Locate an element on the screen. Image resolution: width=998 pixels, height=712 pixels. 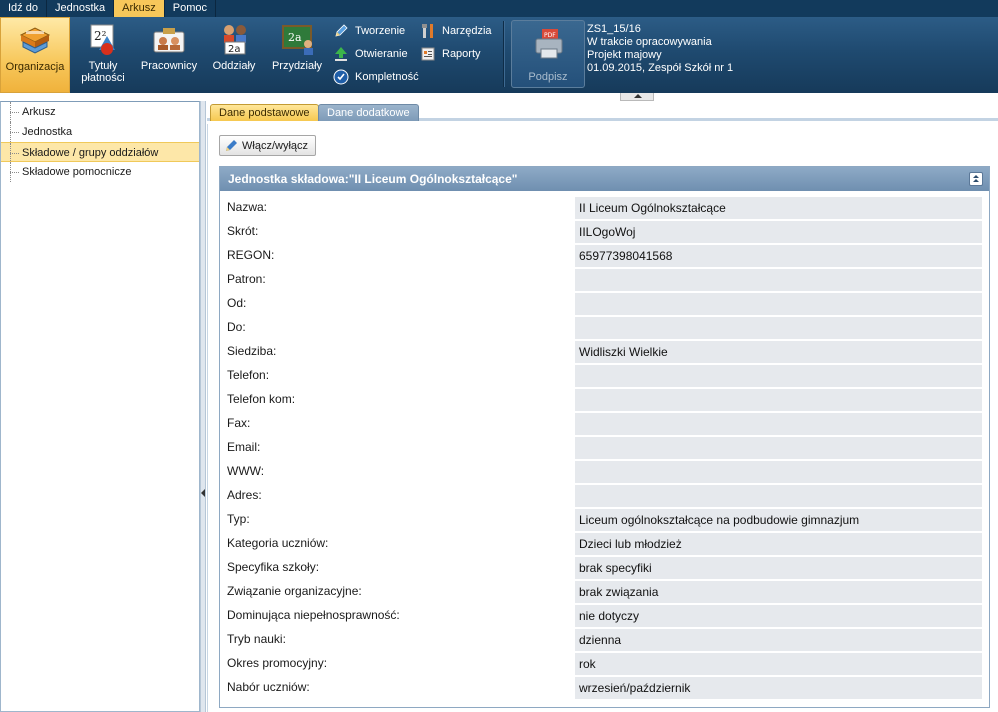
field-label: WWW: is located at coordinates (246, 471).